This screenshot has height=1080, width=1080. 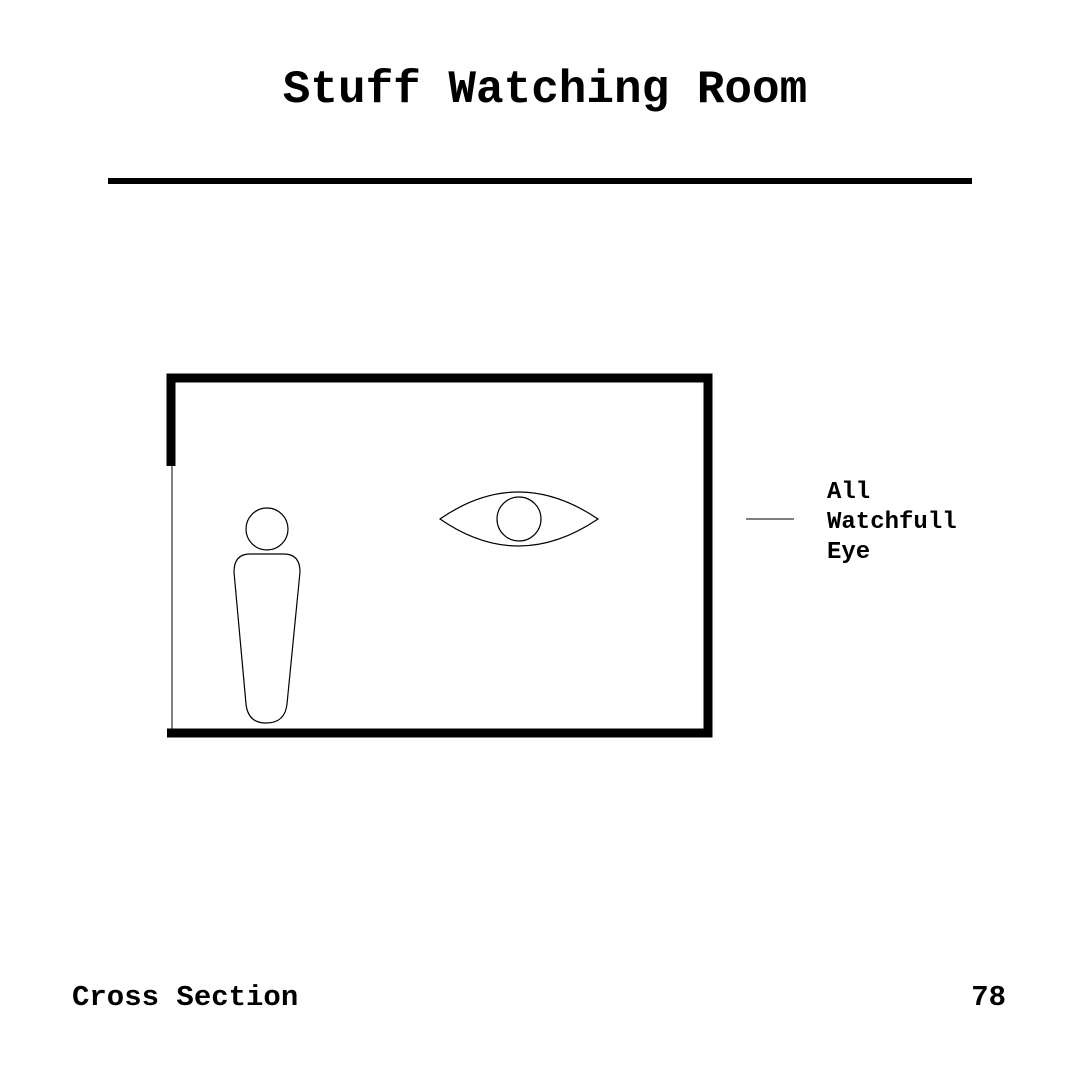 I want to click on eye-icon, so click(x=519, y=519).